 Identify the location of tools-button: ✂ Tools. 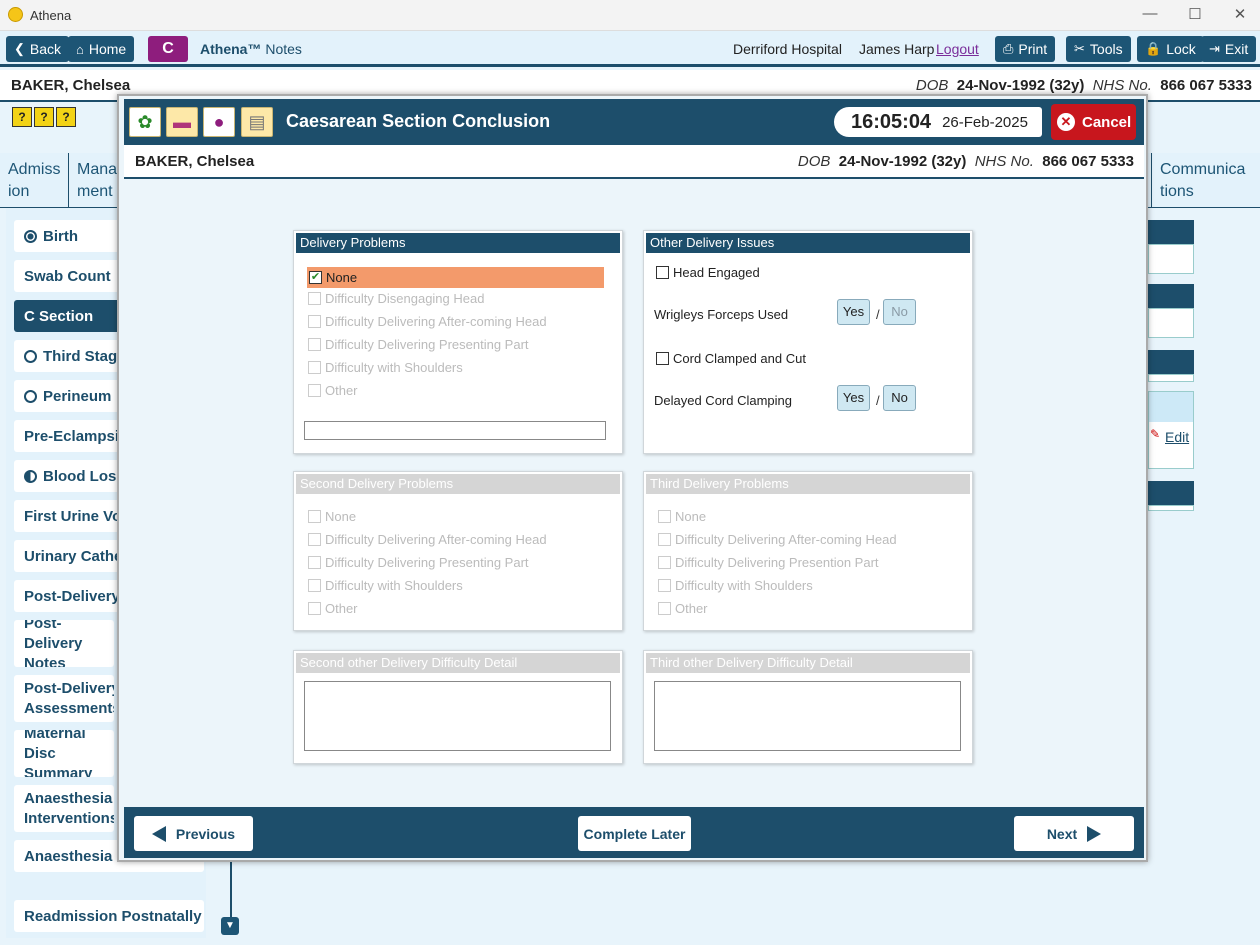
(1098, 49).